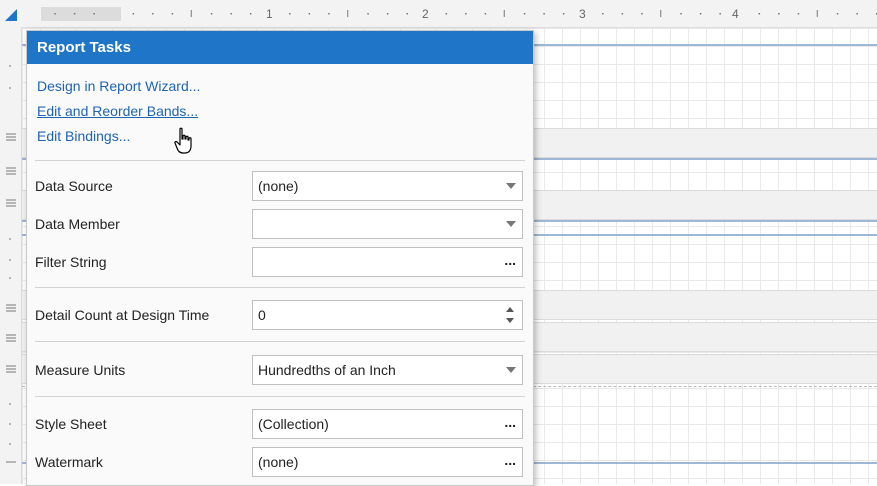 This screenshot has height=486, width=877. Describe the element at coordinates (387, 224) in the screenshot. I see `data-member-dropdown` at that location.